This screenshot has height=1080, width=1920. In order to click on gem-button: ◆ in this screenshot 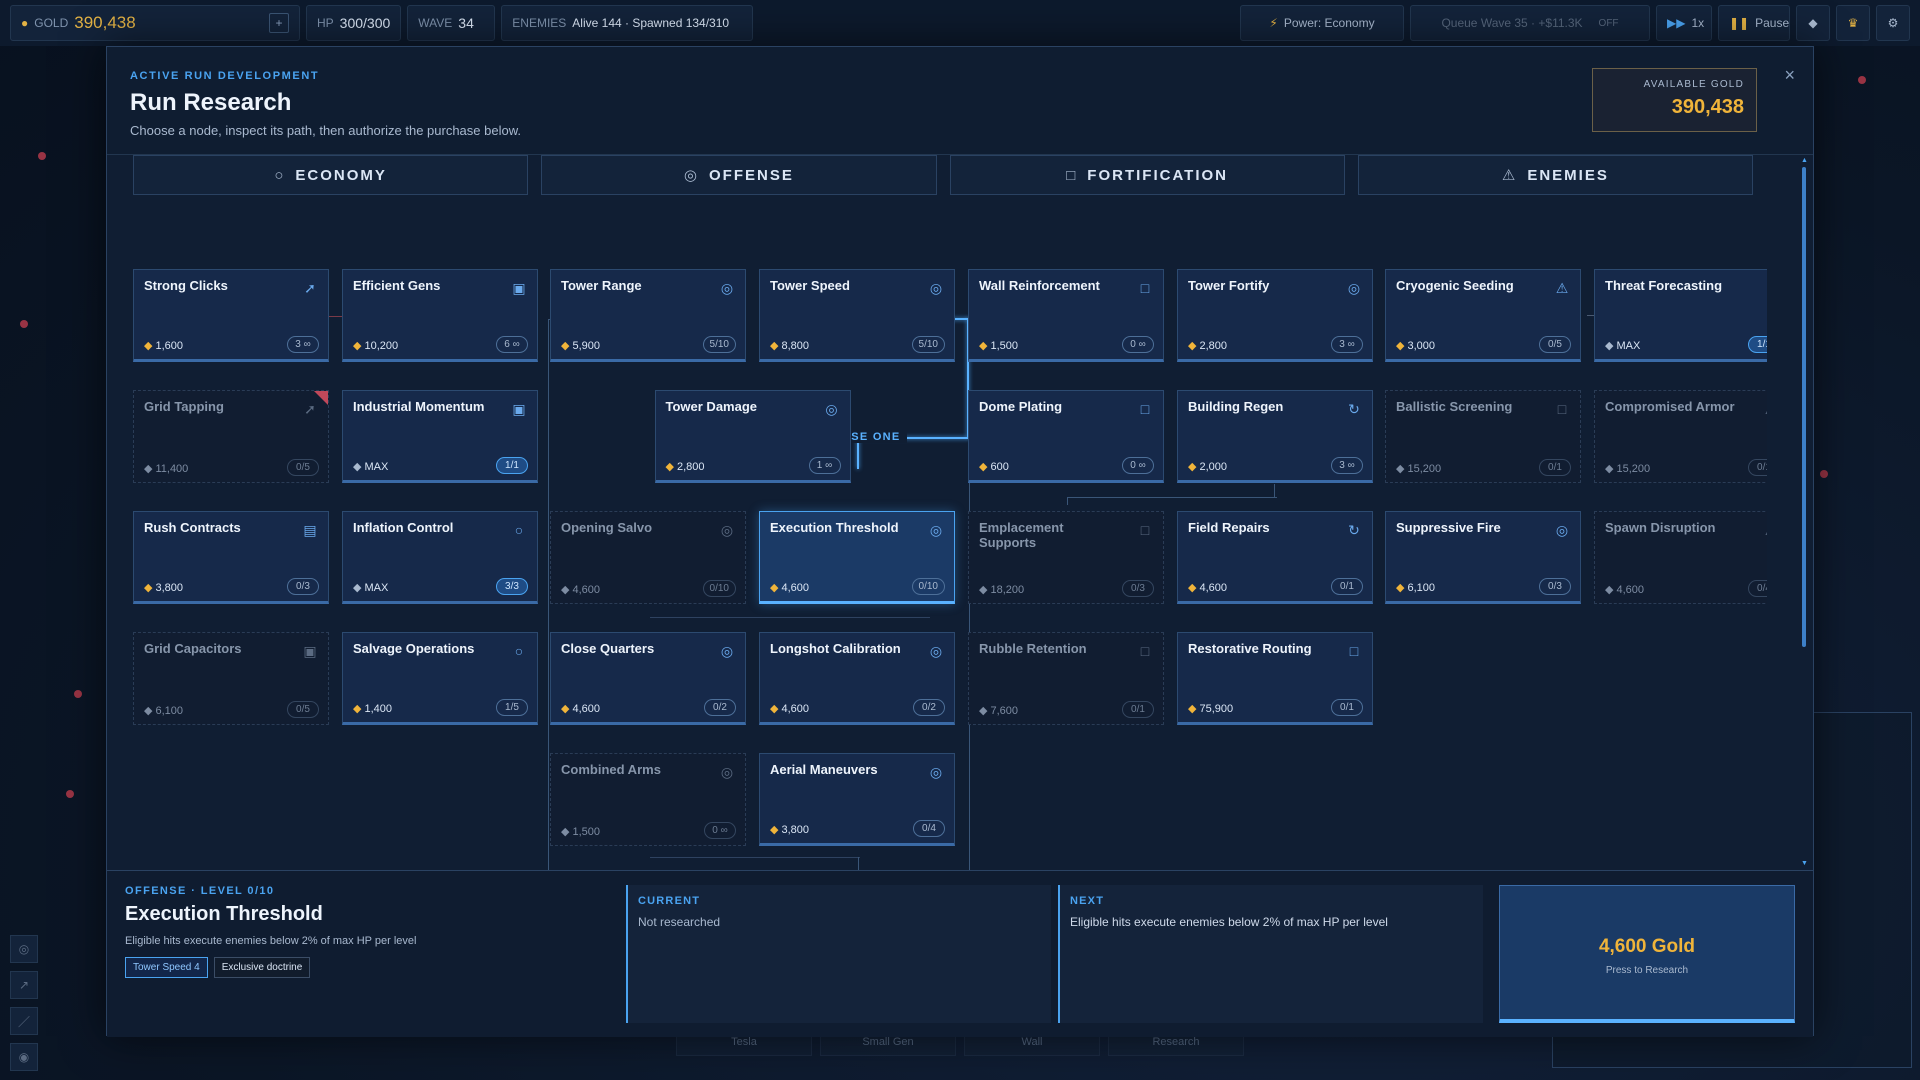, I will do `click(1813, 23)`.